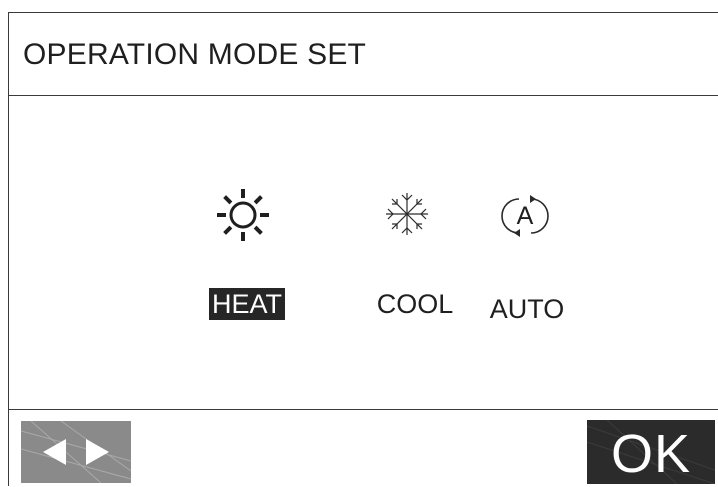  I want to click on ok-button: OK, so click(651, 452).